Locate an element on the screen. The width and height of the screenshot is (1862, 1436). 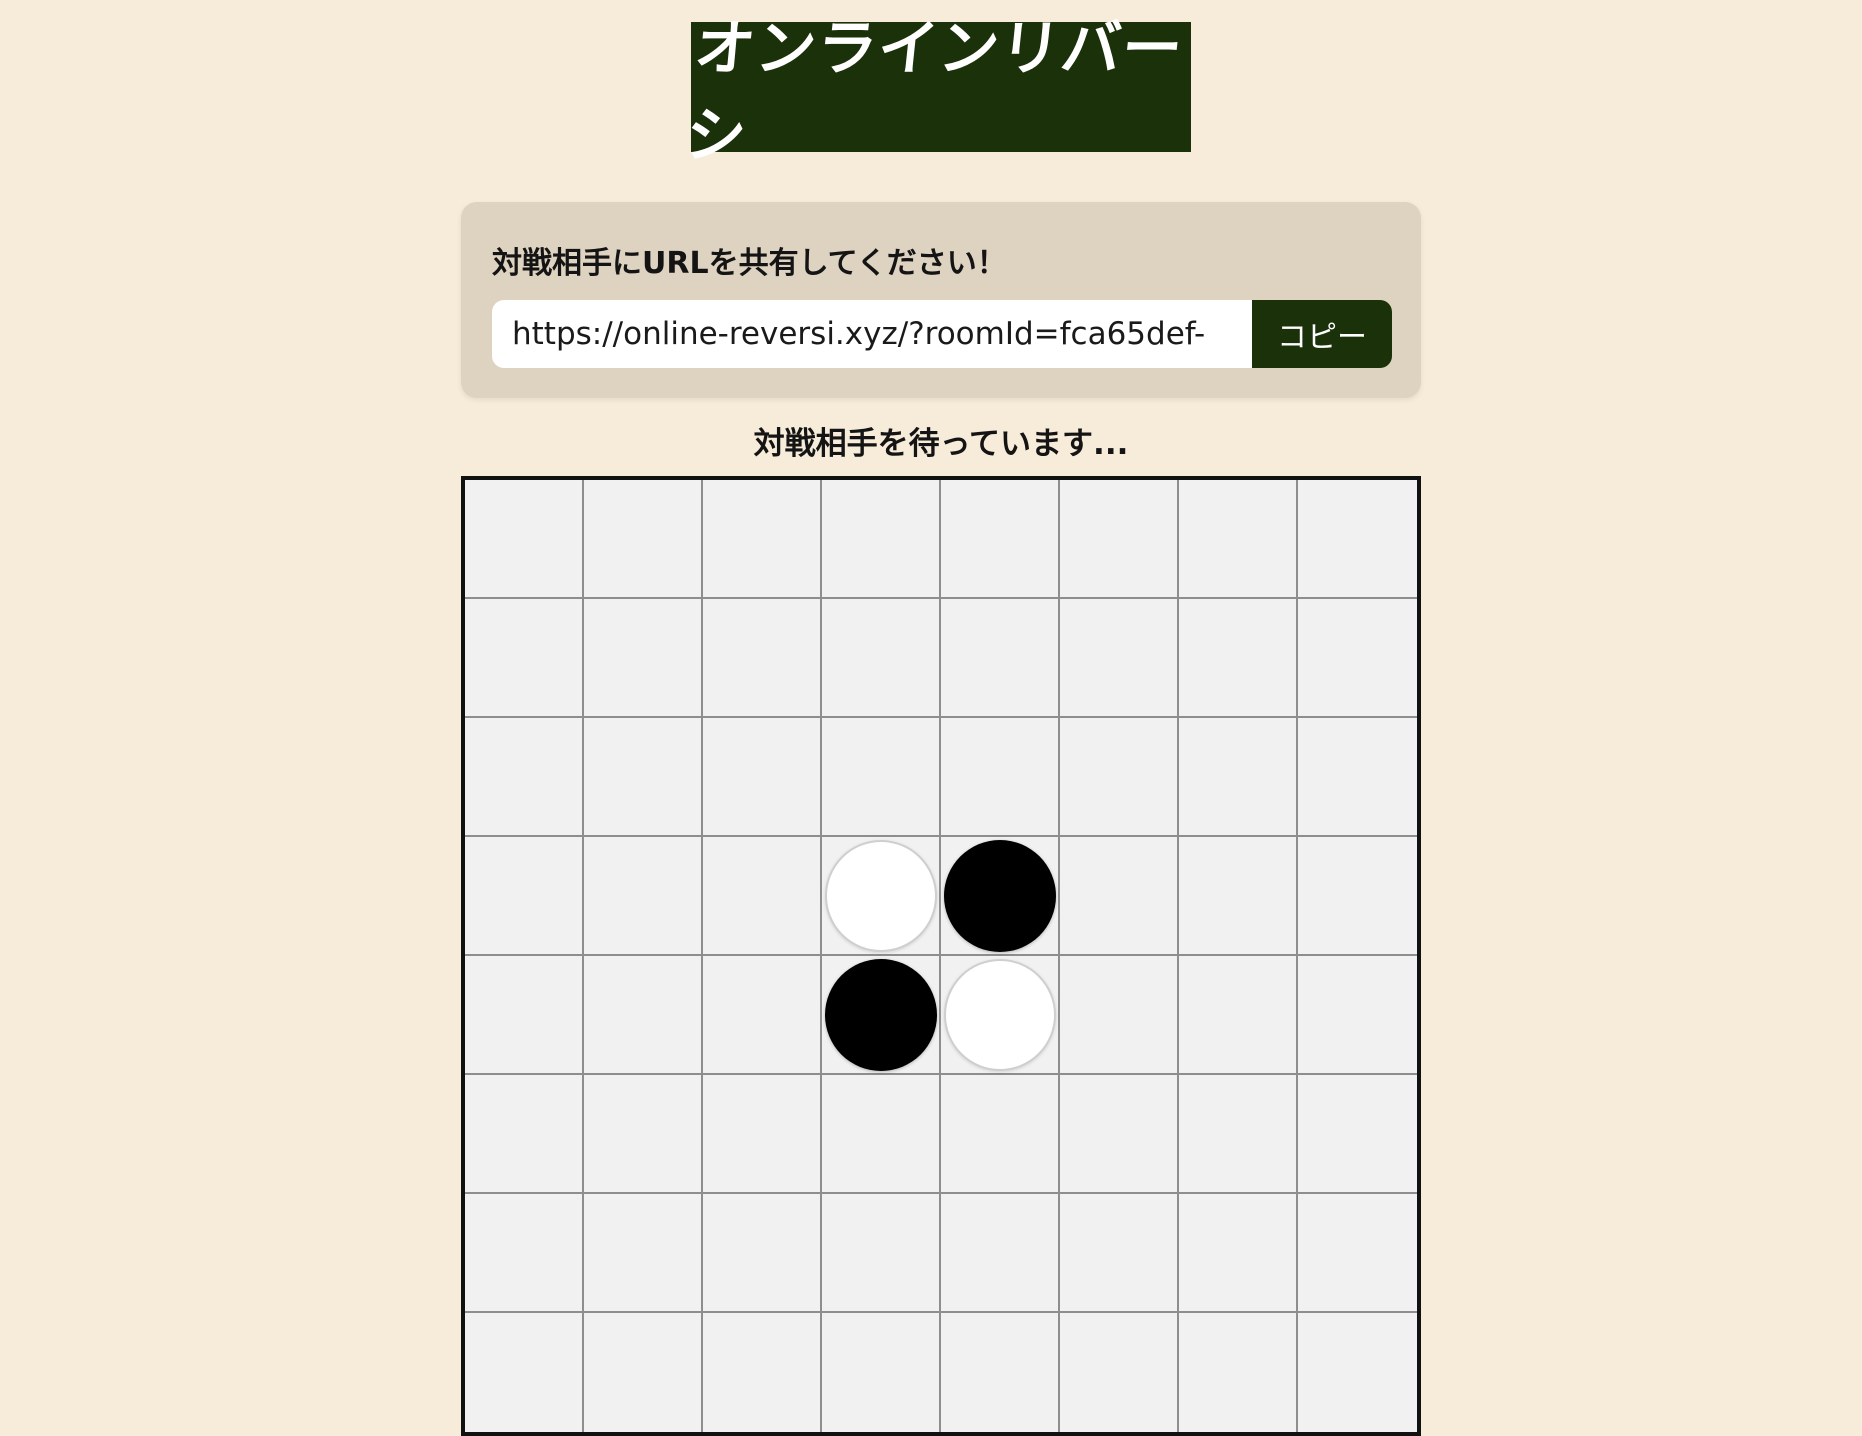
url-copy-row: コピー is located at coordinates (942, 334).